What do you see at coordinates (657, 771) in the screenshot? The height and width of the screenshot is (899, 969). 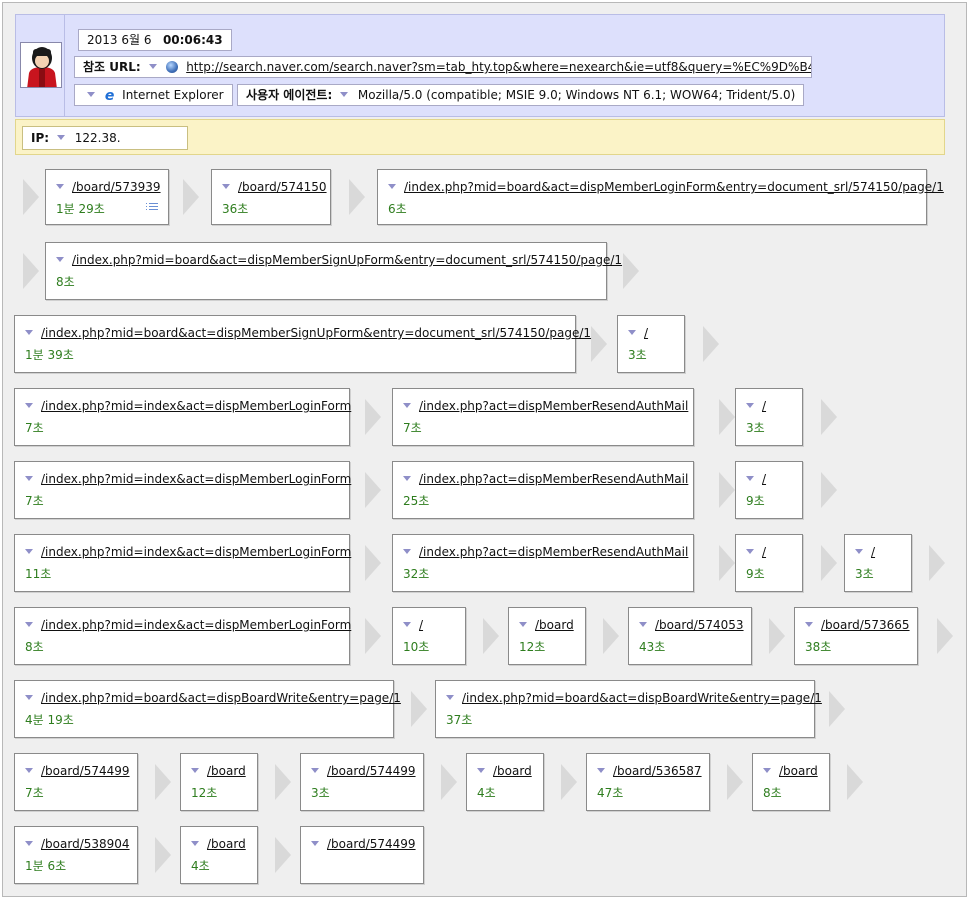 I see `page-url-text: /board/536587` at bounding box center [657, 771].